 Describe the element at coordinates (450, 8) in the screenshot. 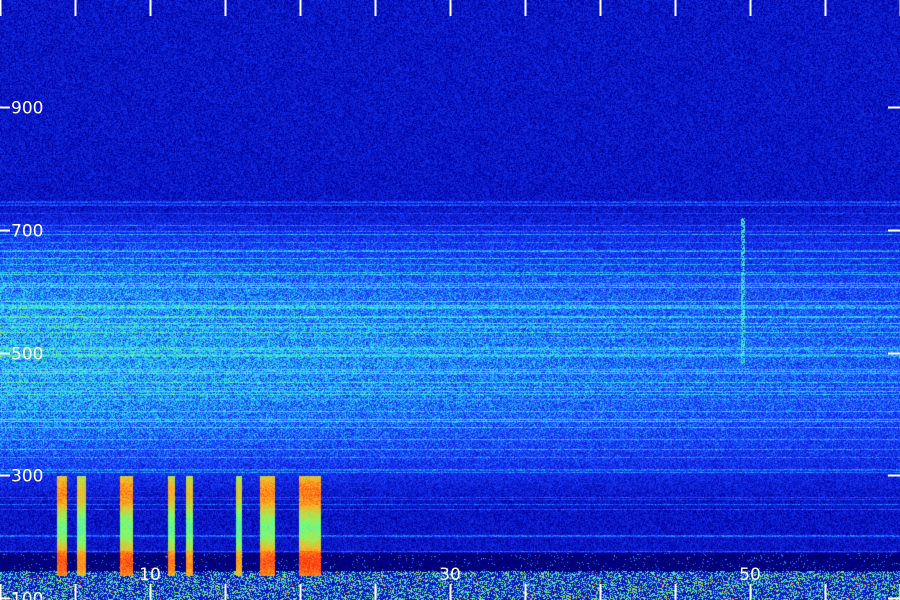

I see `x-ticks-top` at that location.